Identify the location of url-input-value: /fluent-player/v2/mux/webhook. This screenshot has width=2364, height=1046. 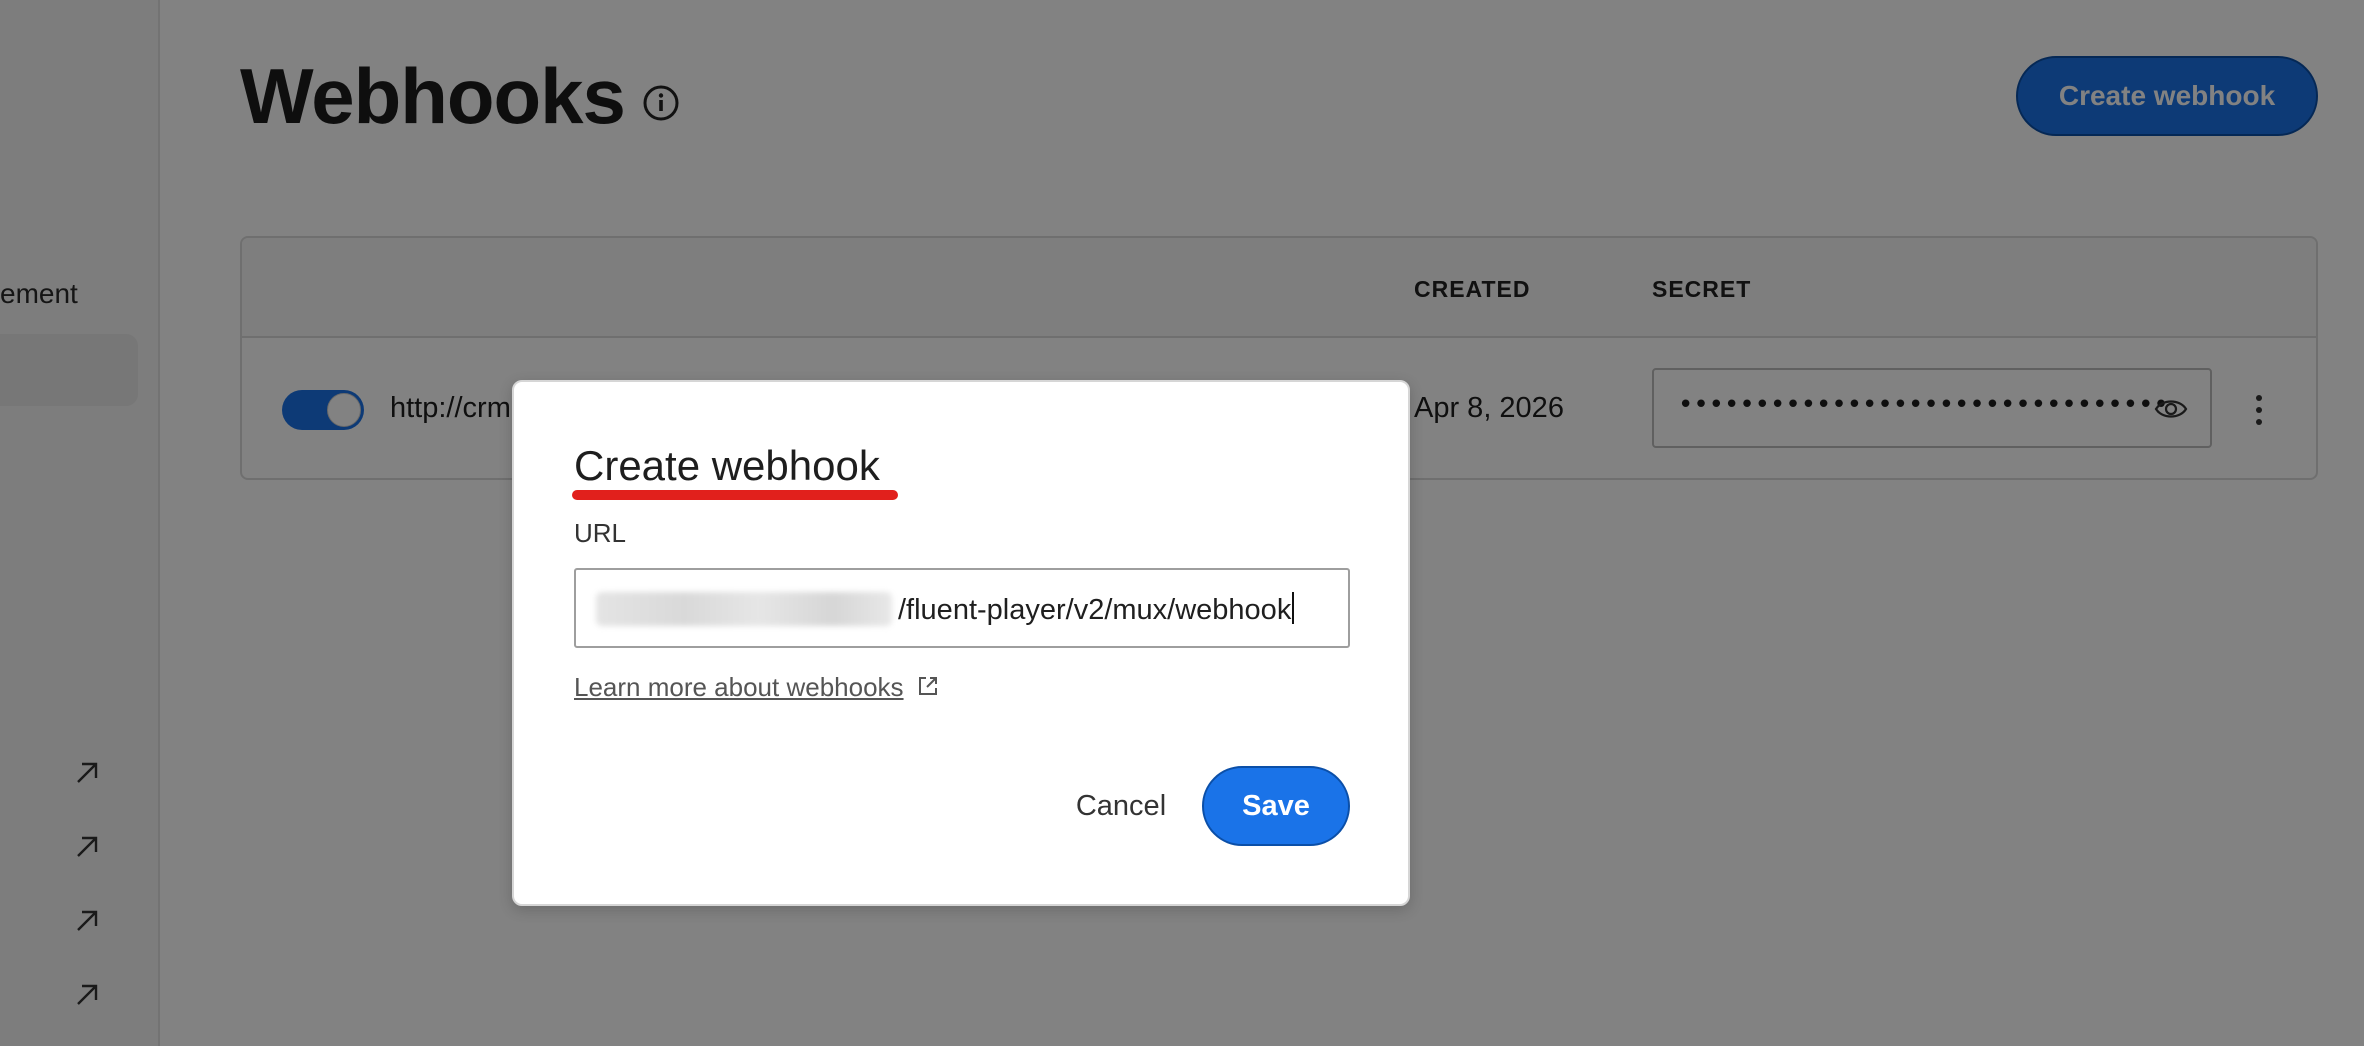
(1096, 609).